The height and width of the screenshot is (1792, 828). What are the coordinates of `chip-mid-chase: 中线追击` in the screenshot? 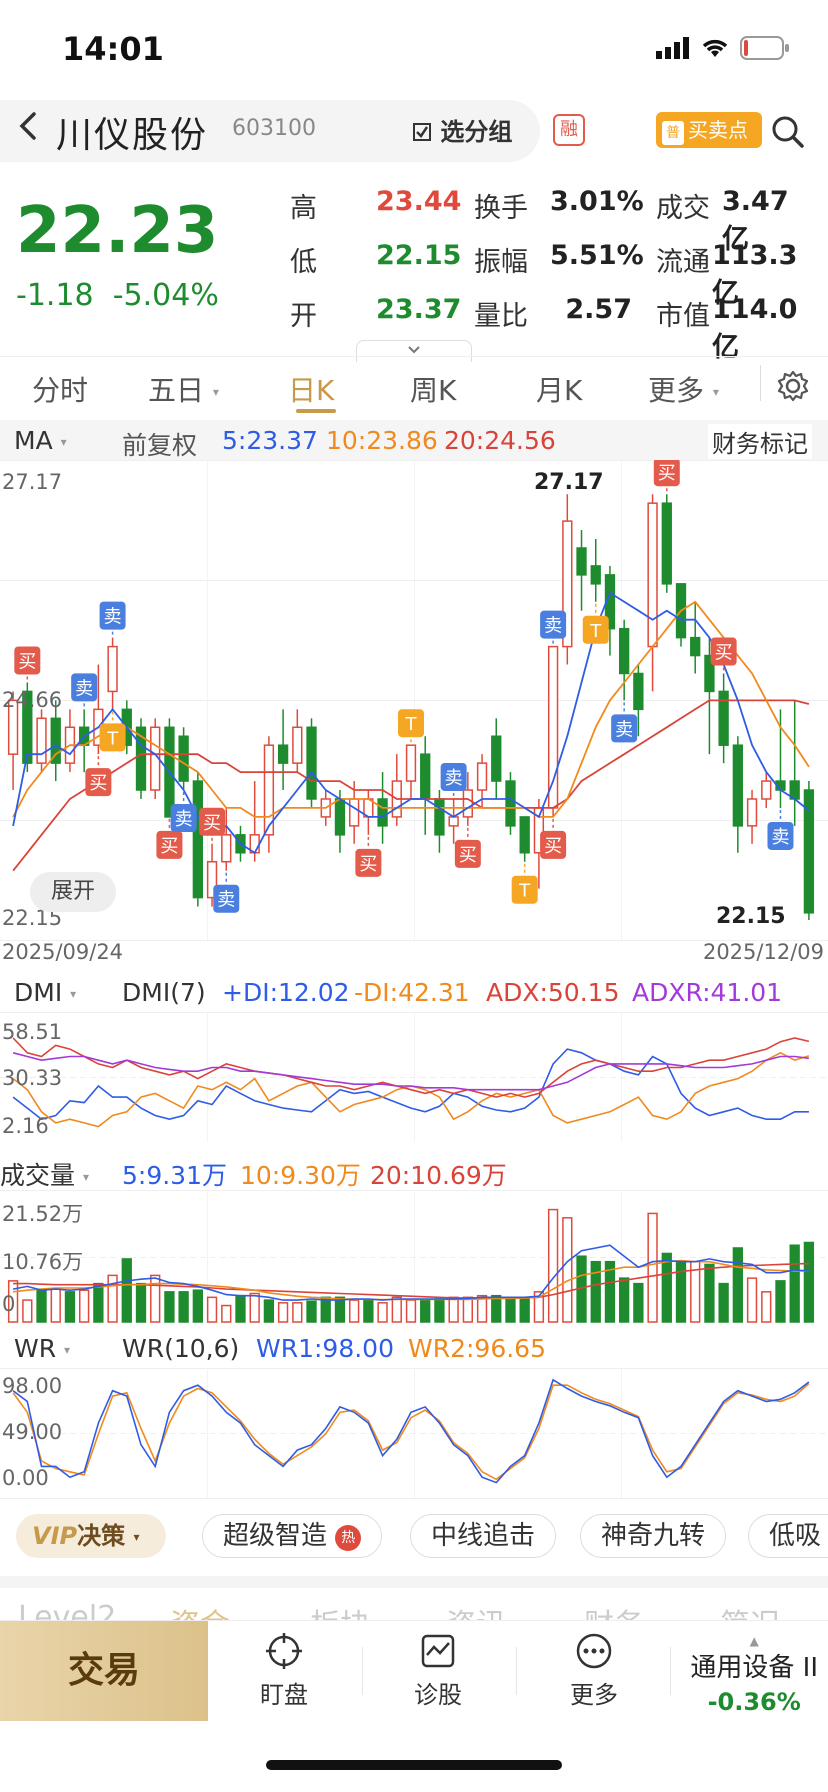 It's located at (483, 1536).